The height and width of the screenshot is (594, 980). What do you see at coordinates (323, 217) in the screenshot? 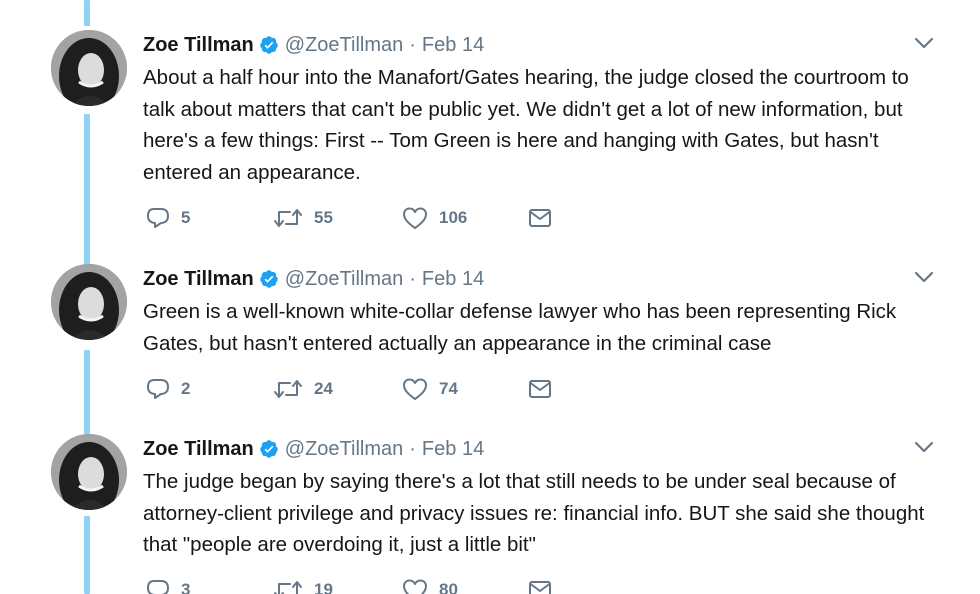
I see `retweet-count: 55` at bounding box center [323, 217].